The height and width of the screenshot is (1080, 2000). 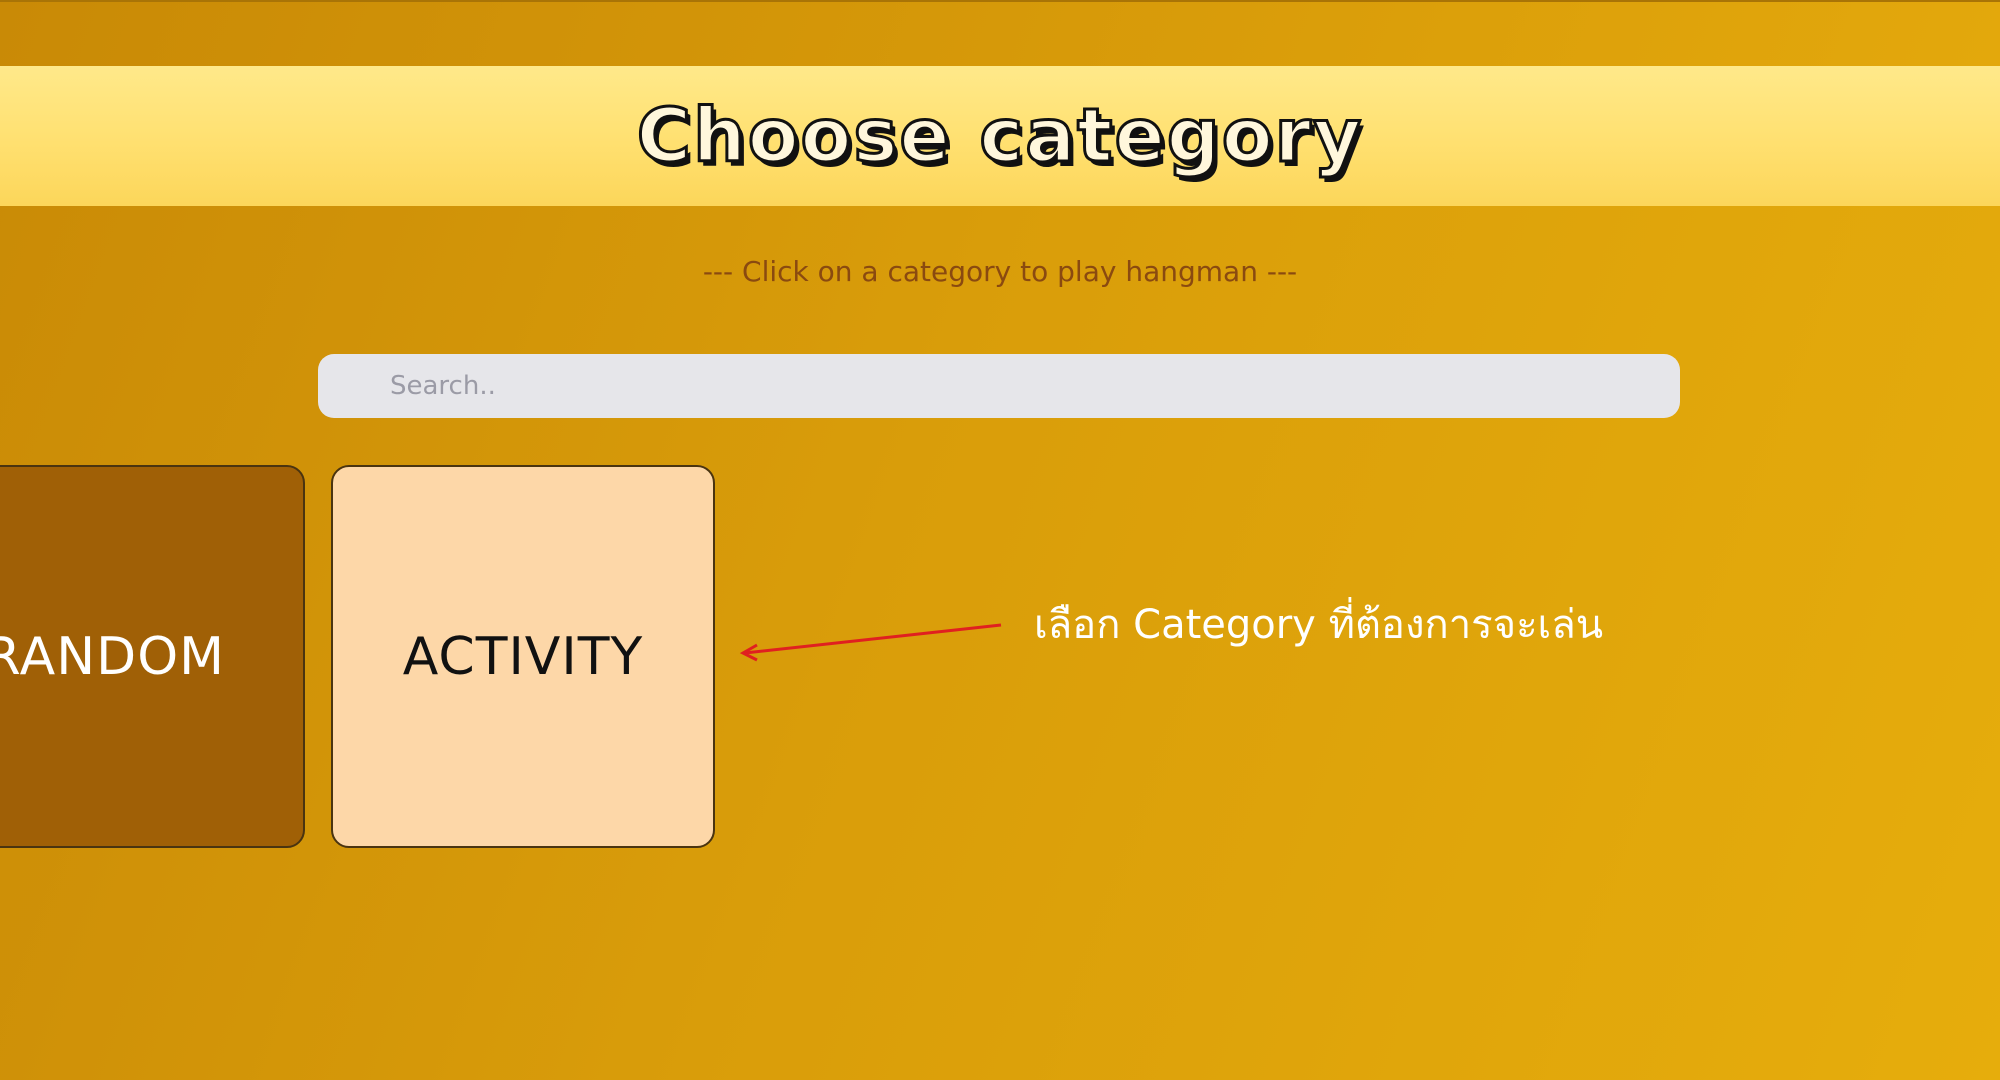 I want to click on search-bar, so click(x=999, y=386).